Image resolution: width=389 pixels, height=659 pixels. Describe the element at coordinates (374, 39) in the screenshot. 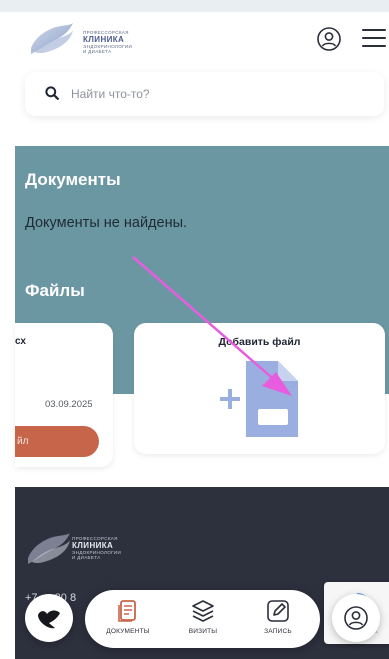

I see `hamburger-menu-icon` at that location.